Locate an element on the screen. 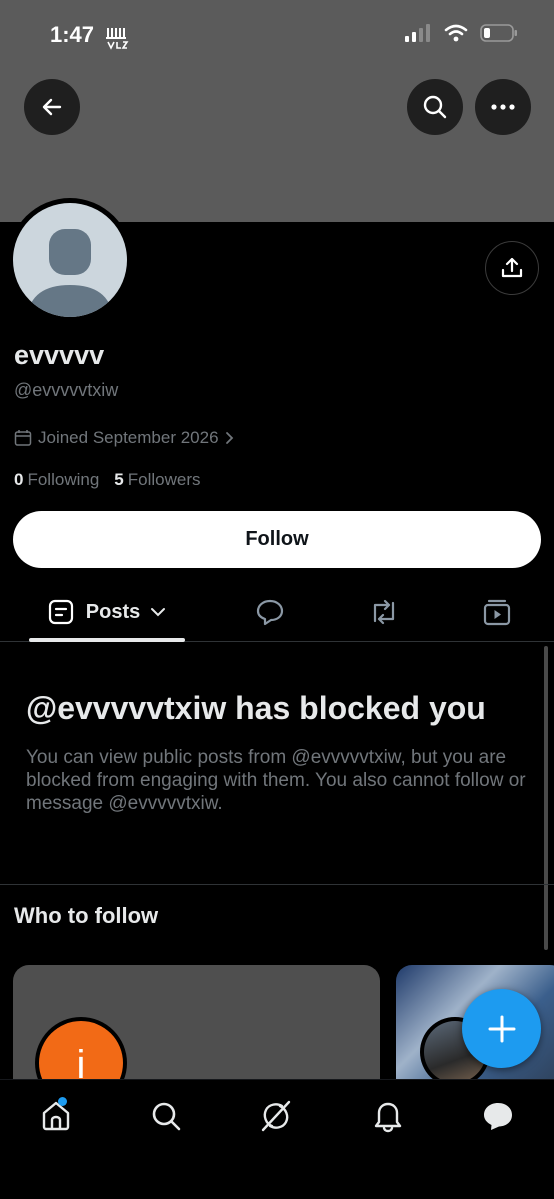 The height and width of the screenshot is (1199, 554). suggestion-card: i is located at coordinates (196, 1030).